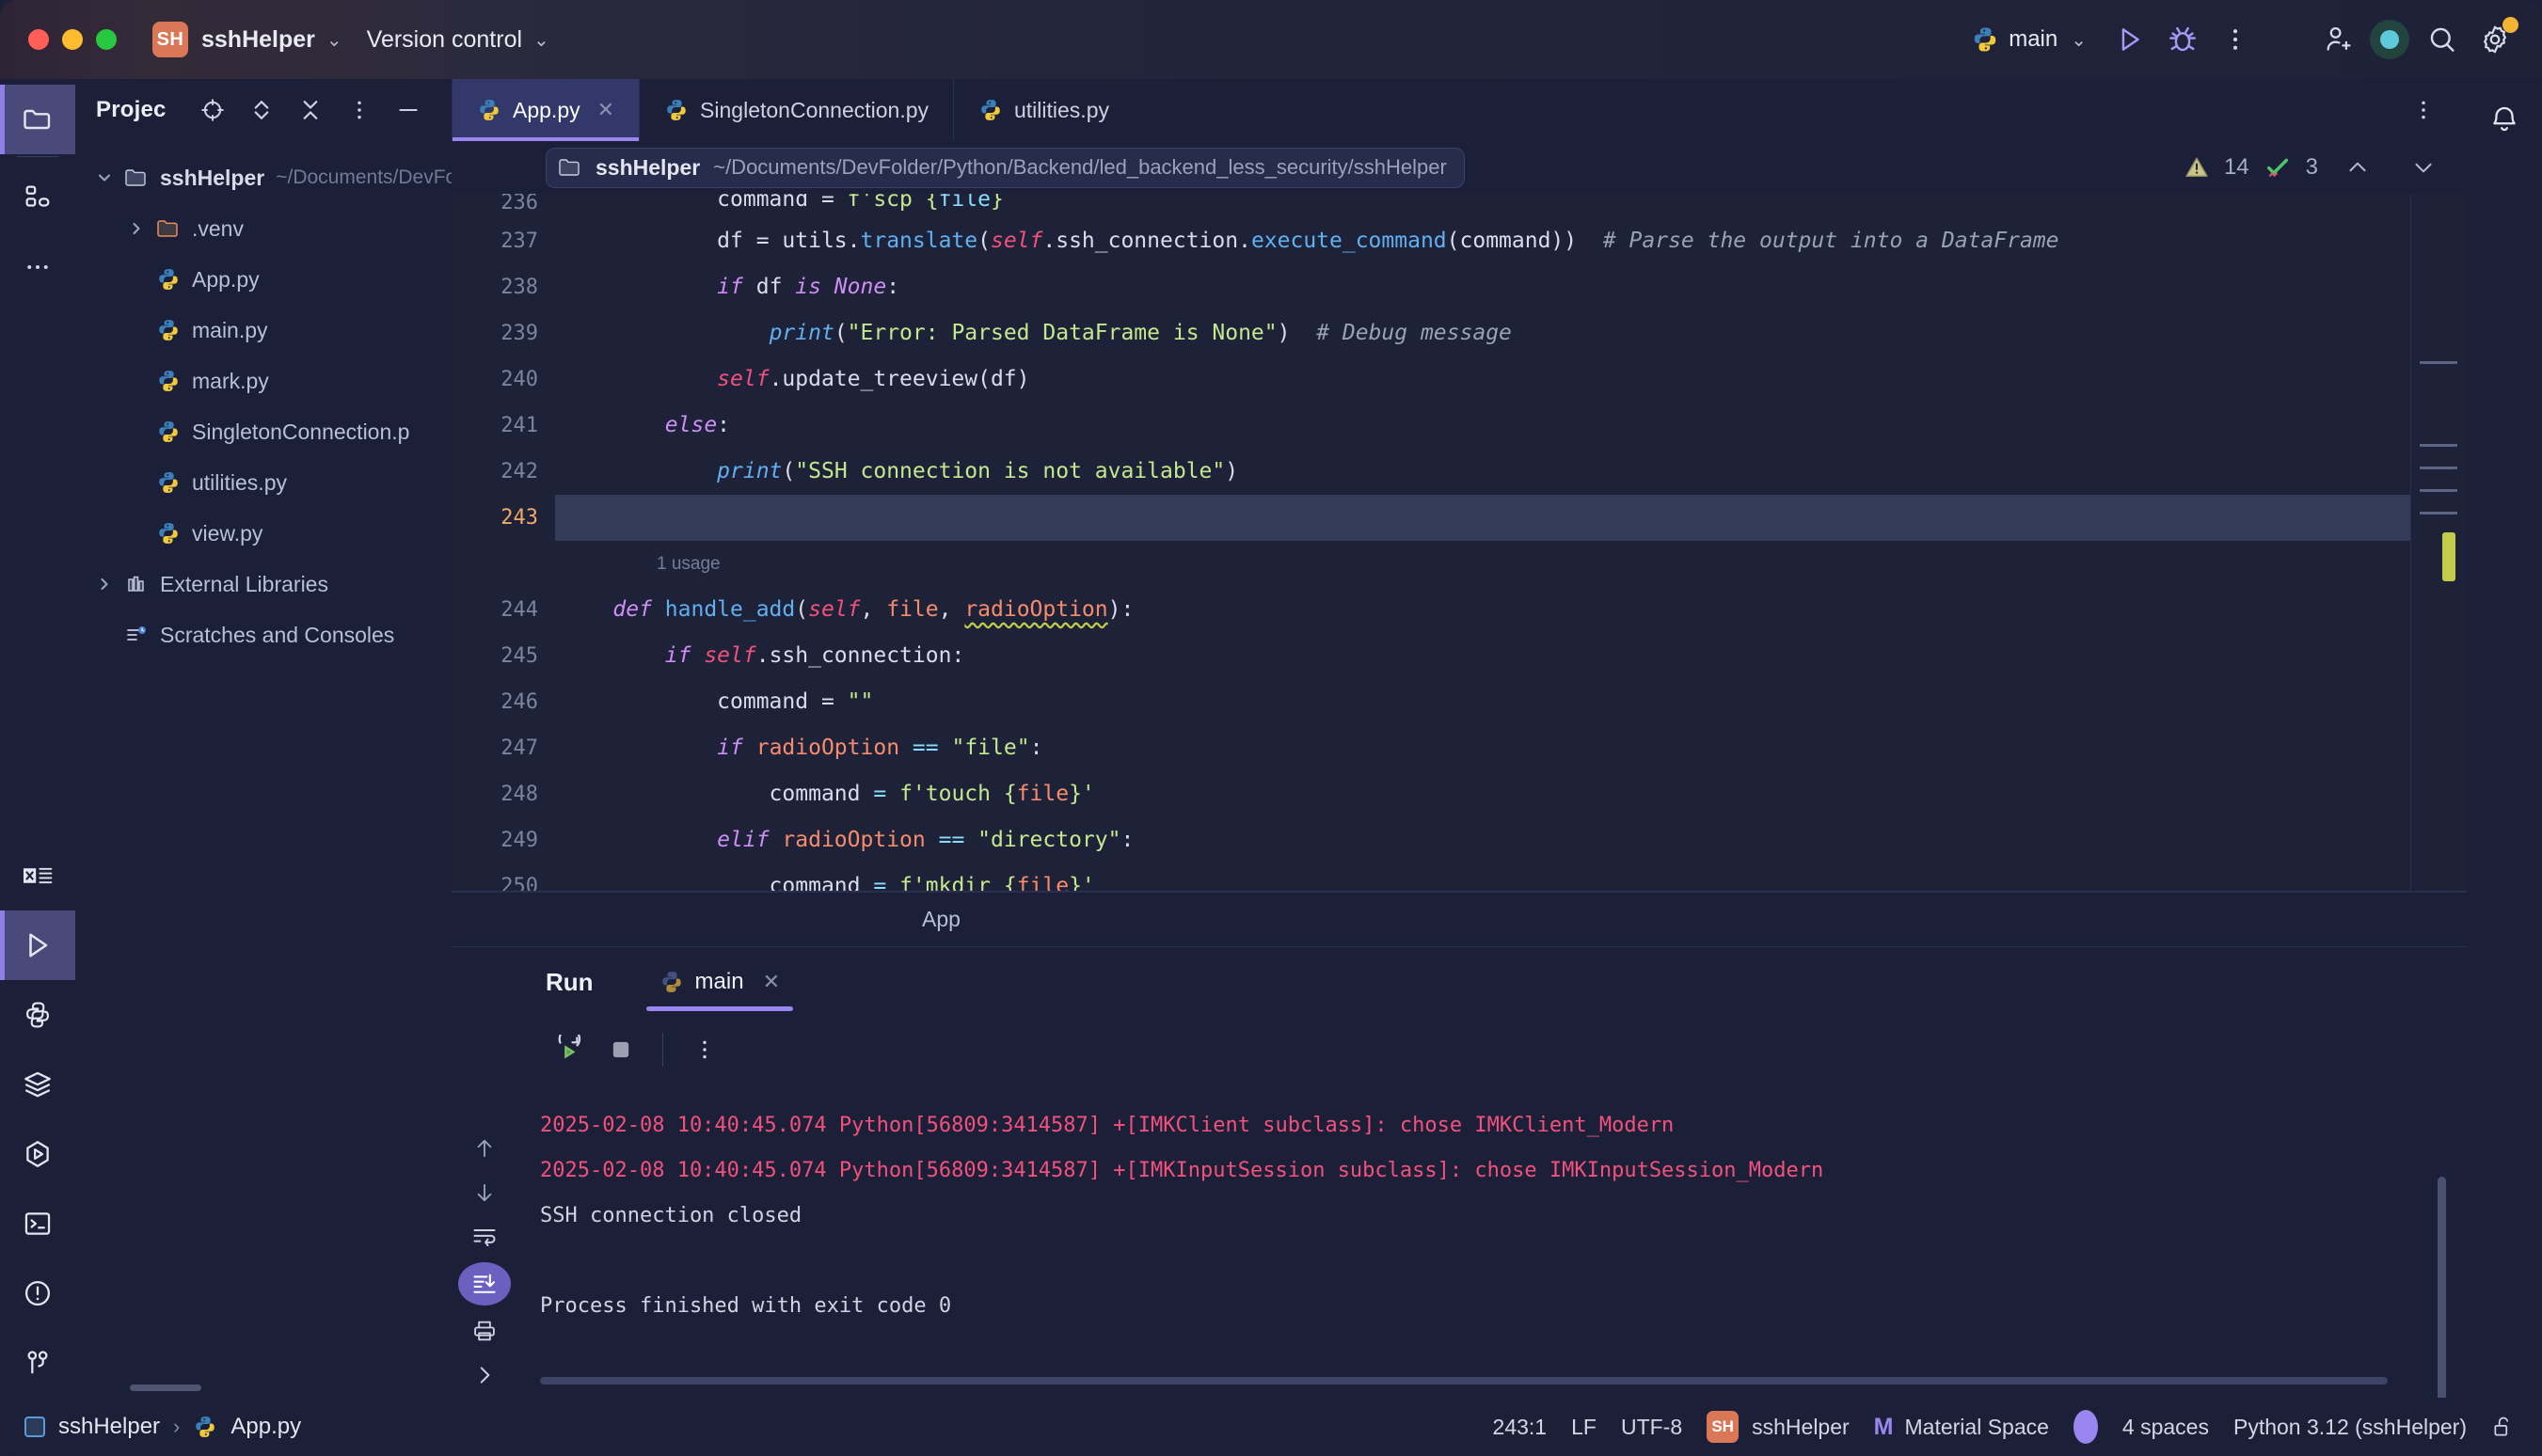 Image resolution: width=2542 pixels, height=1456 pixels. I want to click on python-interpreter: Python 3.12 (sshHelper), so click(2350, 1427).